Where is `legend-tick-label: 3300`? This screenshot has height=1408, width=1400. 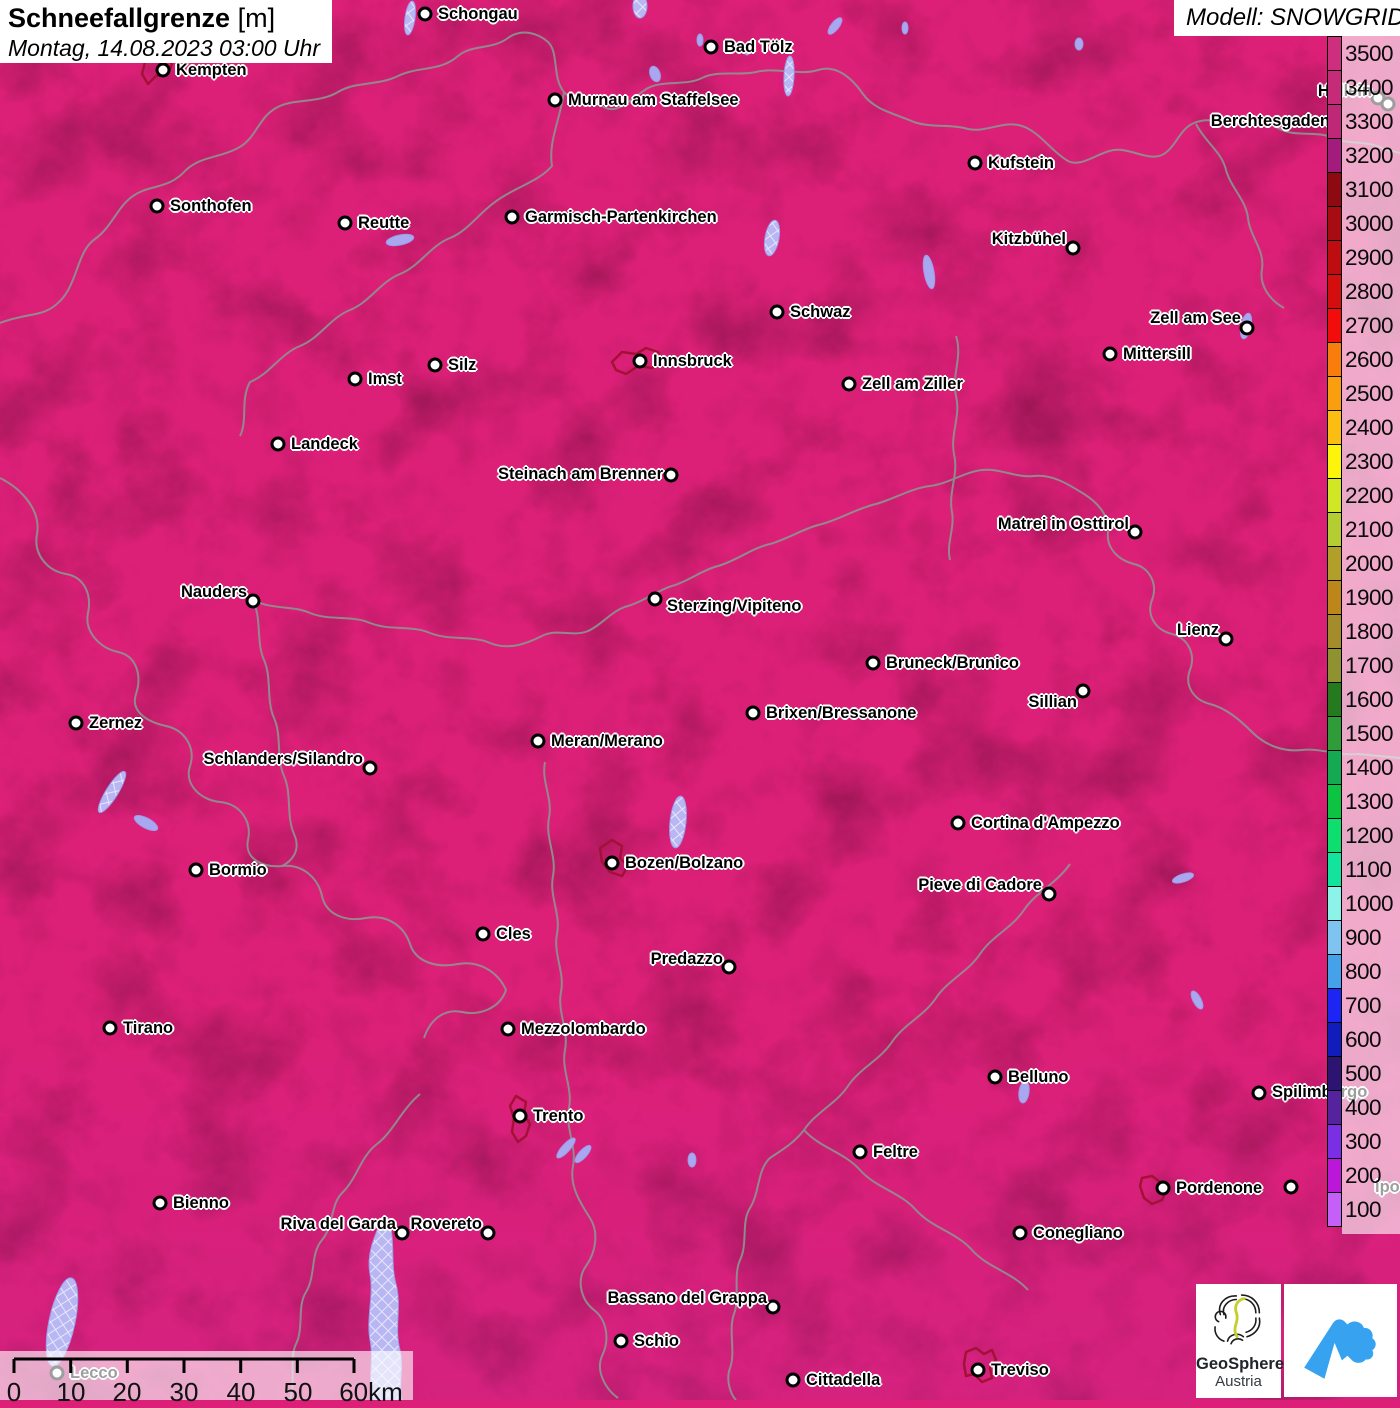
legend-tick-label: 3300 is located at coordinates (1369, 121).